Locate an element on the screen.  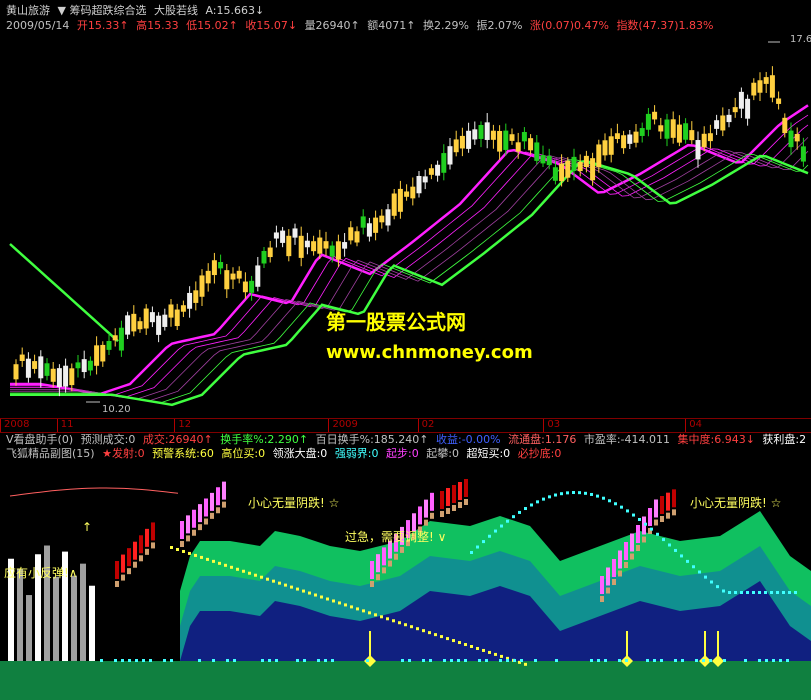
stock-name: 黄山旅游 is located at coordinates (28, 10).